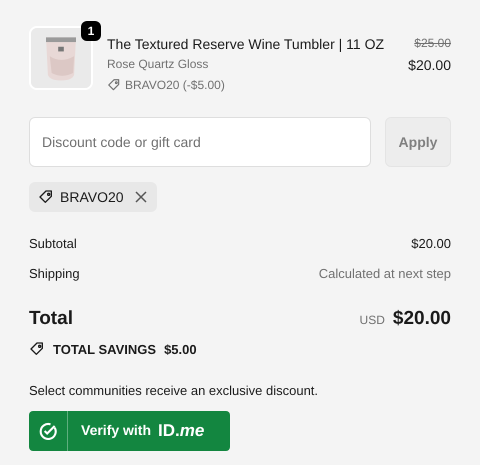  Describe the element at coordinates (245, 44) in the screenshot. I see `product-title: The Textured Reserve Wine Tumbler | 11 OZ` at that location.